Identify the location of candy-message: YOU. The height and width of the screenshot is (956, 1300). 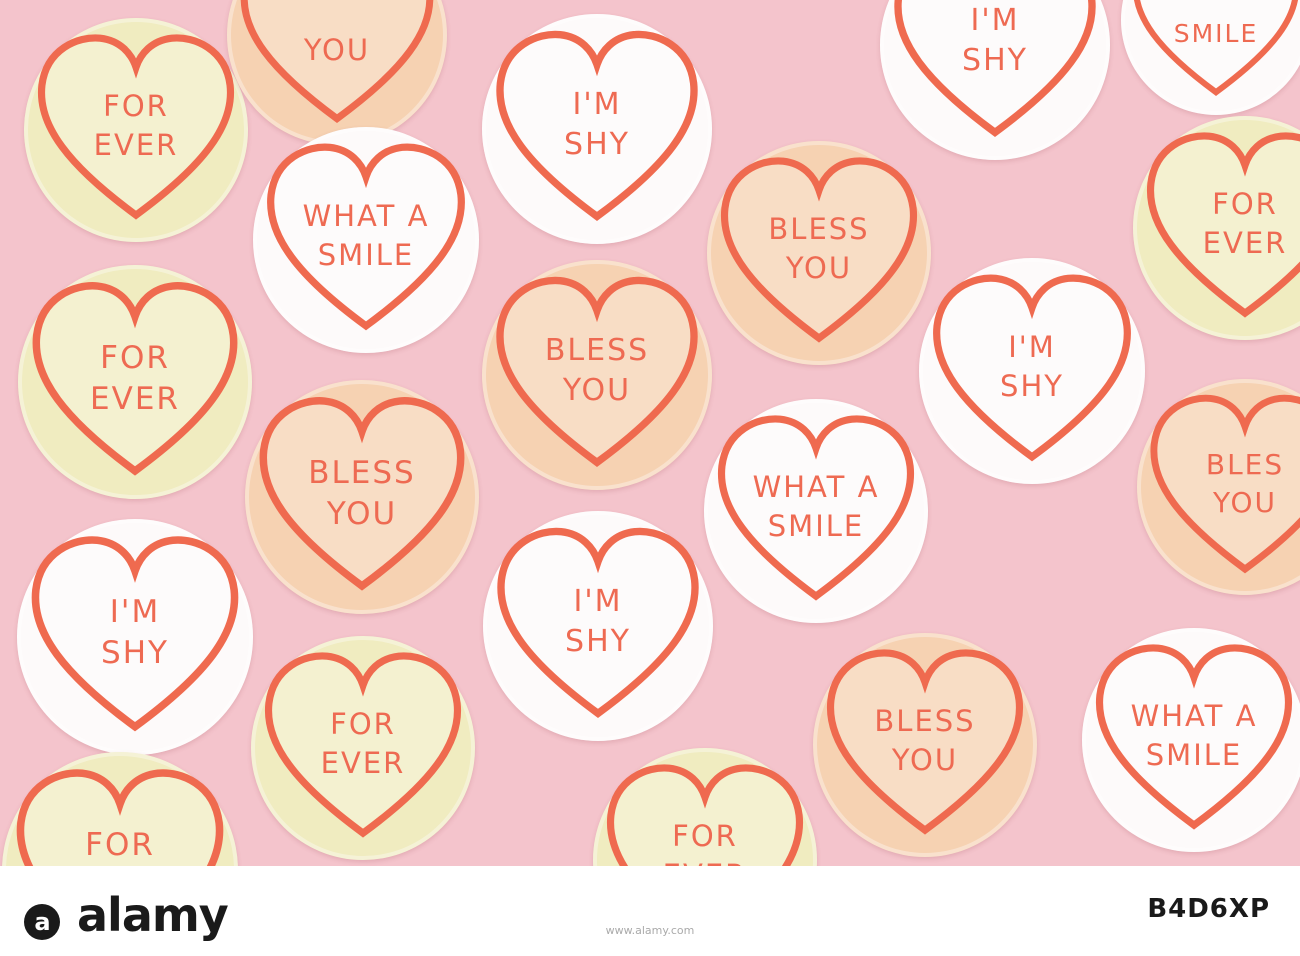
(337, 34).